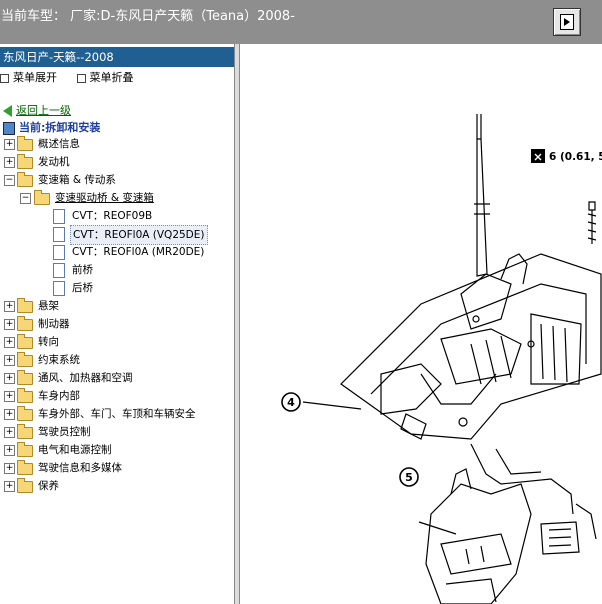 The width and height of the screenshot is (602, 604). What do you see at coordinates (7, 111) in the screenshot?
I see `back-arrow-icon` at bounding box center [7, 111].